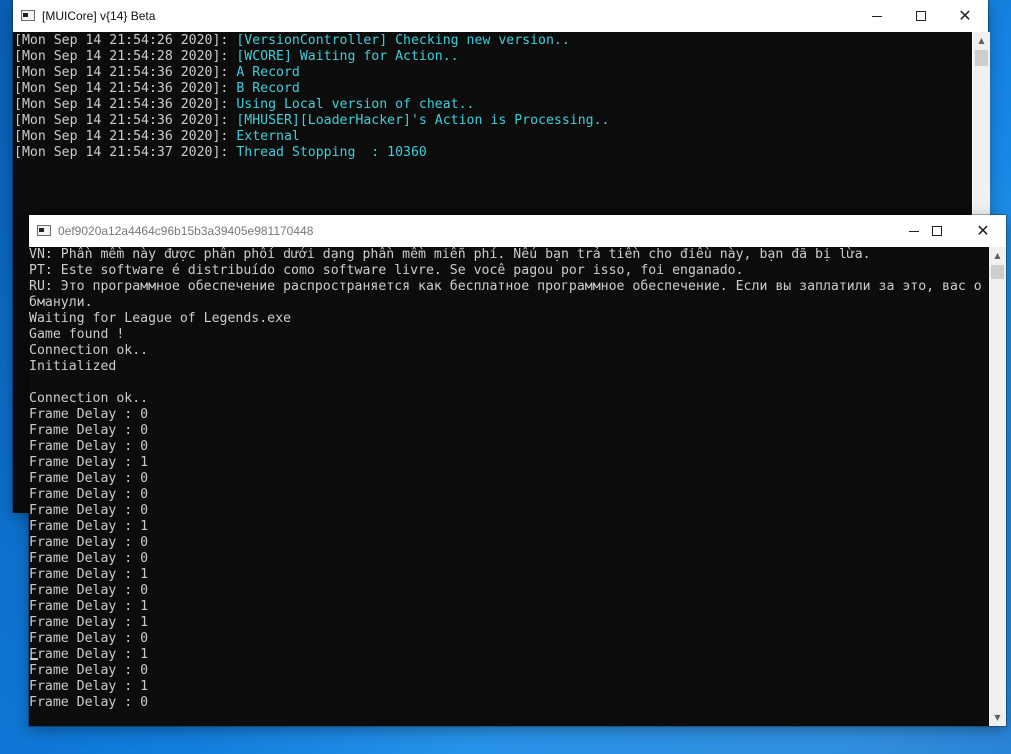  What do you see at coordinates (268, 136) in the screenshot?
I see `log-message: External` at bounding box center [268, 136].